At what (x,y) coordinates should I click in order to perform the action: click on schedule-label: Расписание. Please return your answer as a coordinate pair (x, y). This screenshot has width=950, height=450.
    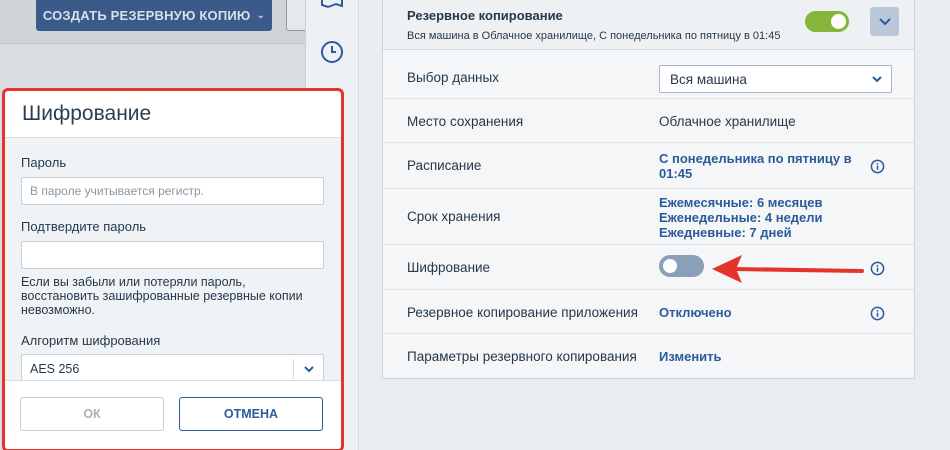
    Looking at the image, I should click on (444, 165).